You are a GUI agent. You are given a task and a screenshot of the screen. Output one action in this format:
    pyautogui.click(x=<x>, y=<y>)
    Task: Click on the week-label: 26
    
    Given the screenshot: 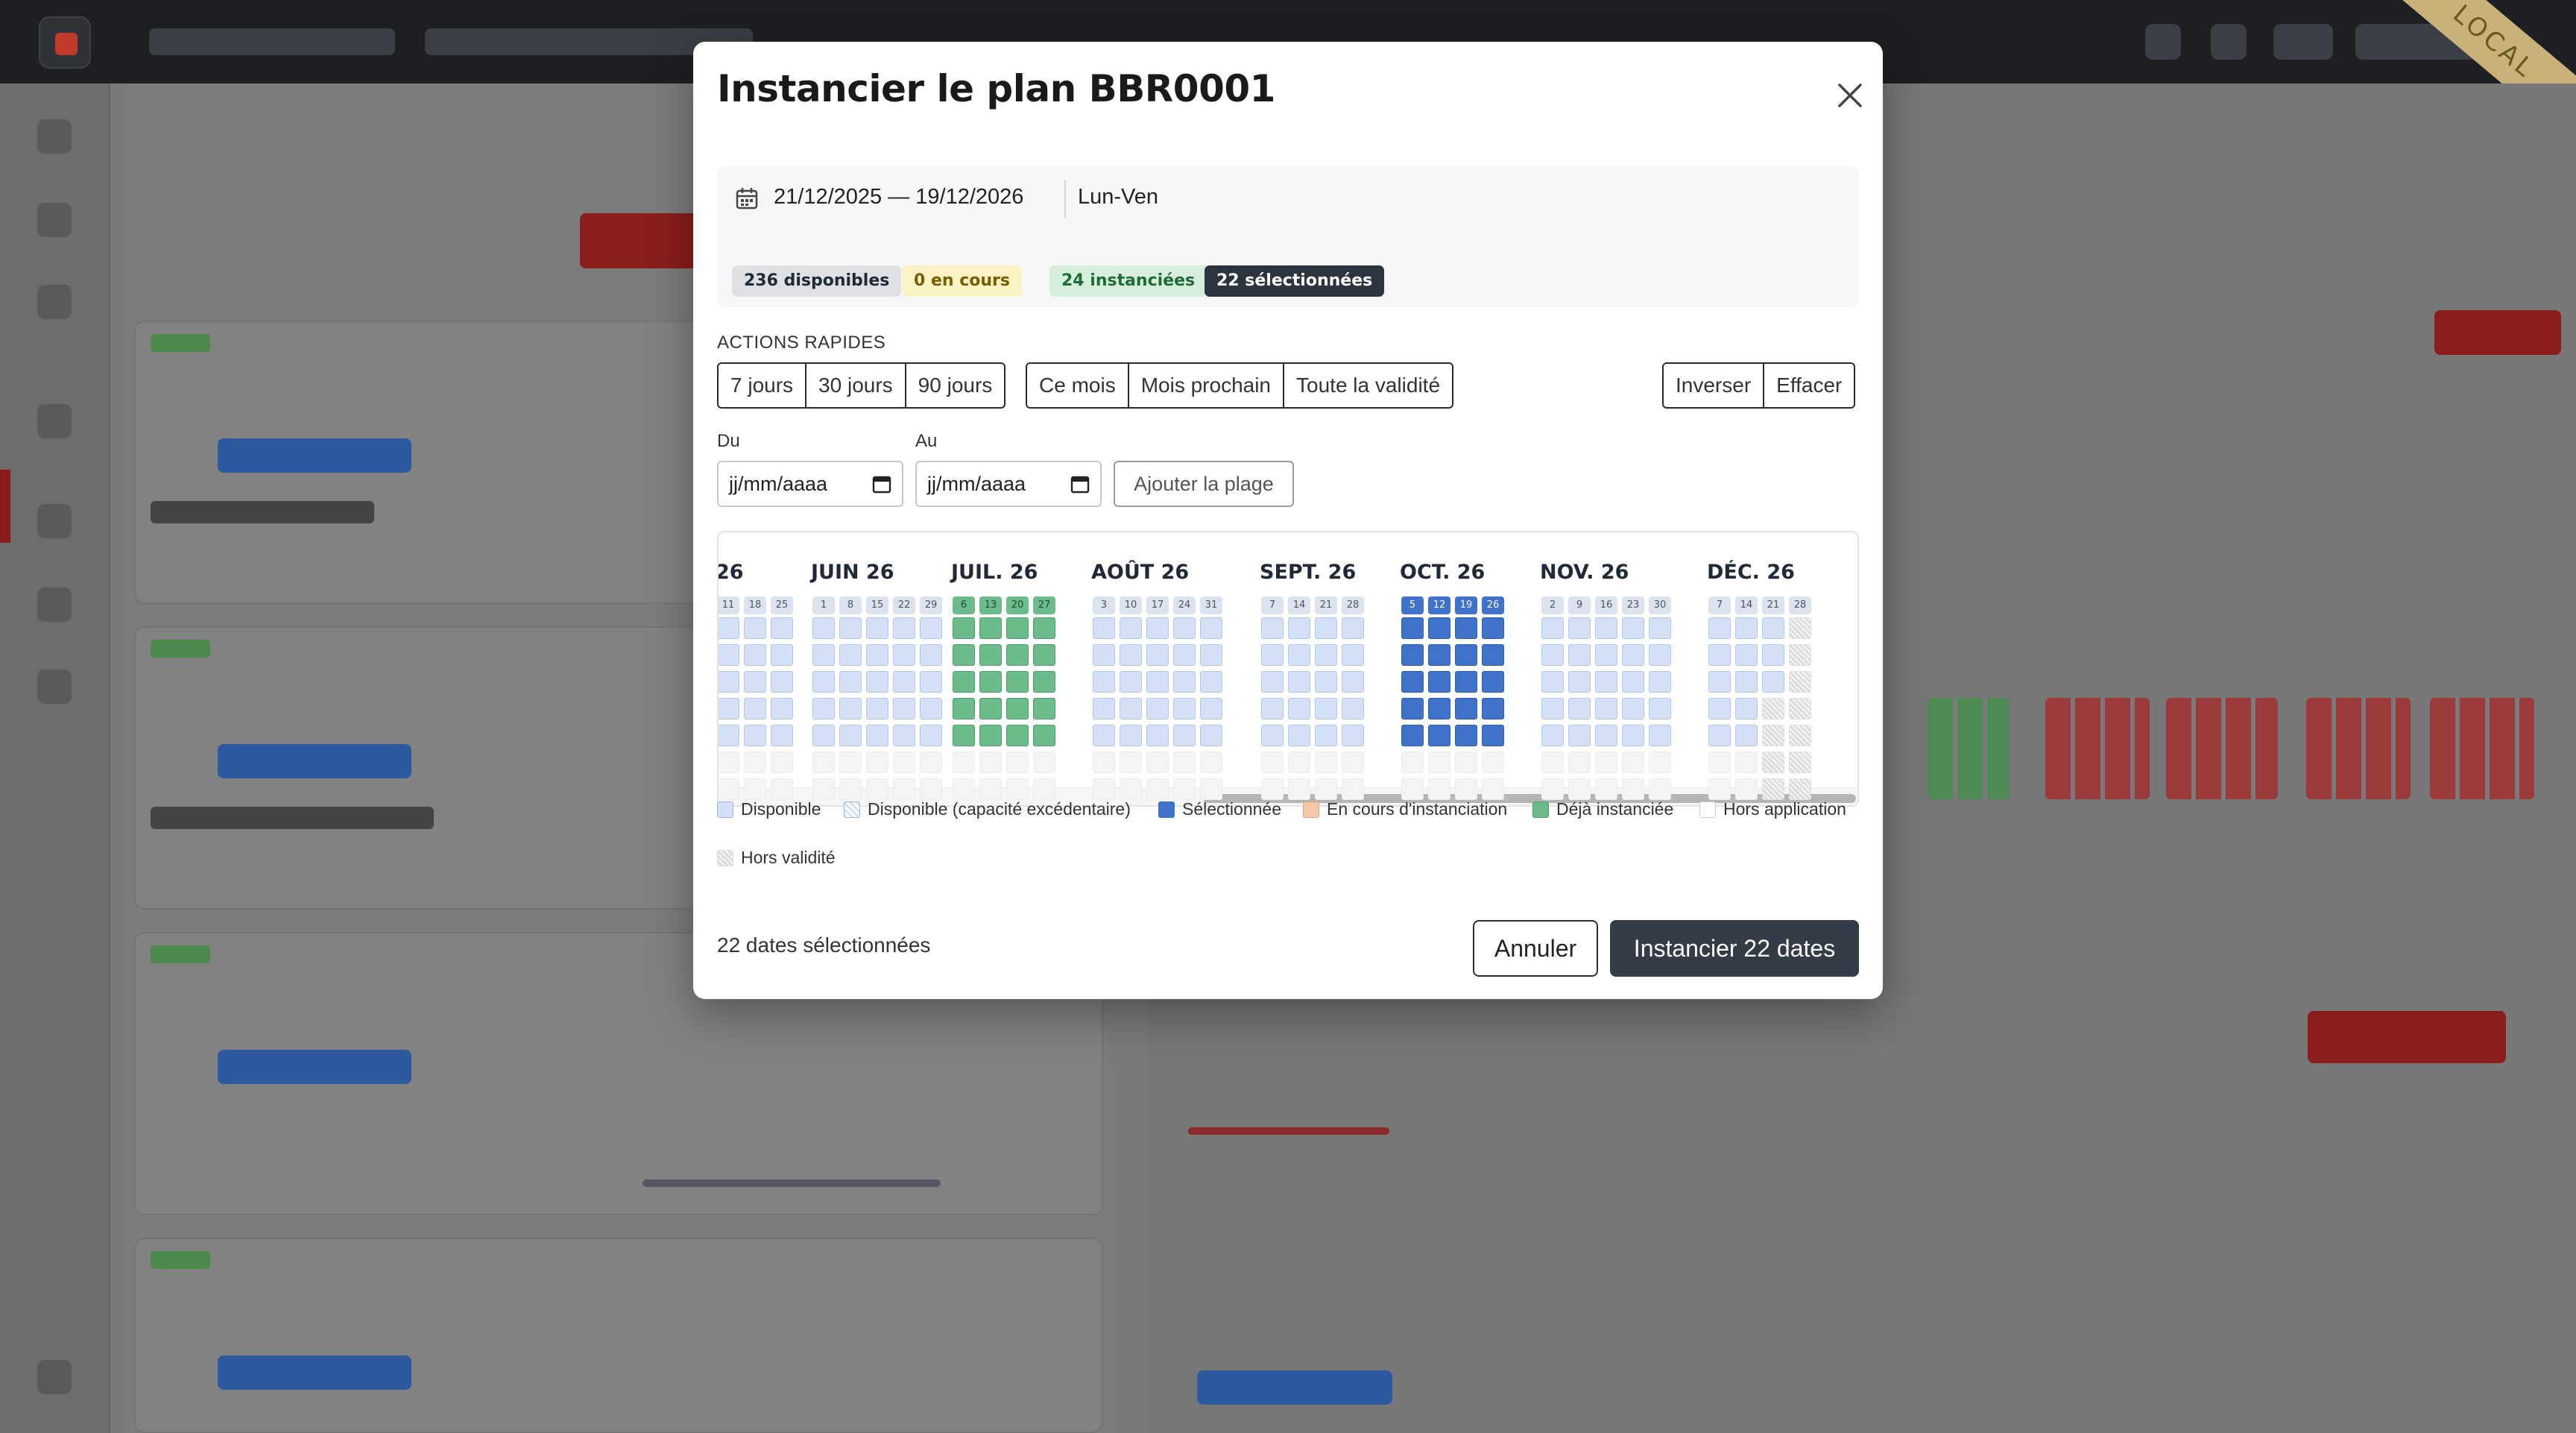 What is the action you would take?
    pyautogui.click(x=1493, y=605)
    